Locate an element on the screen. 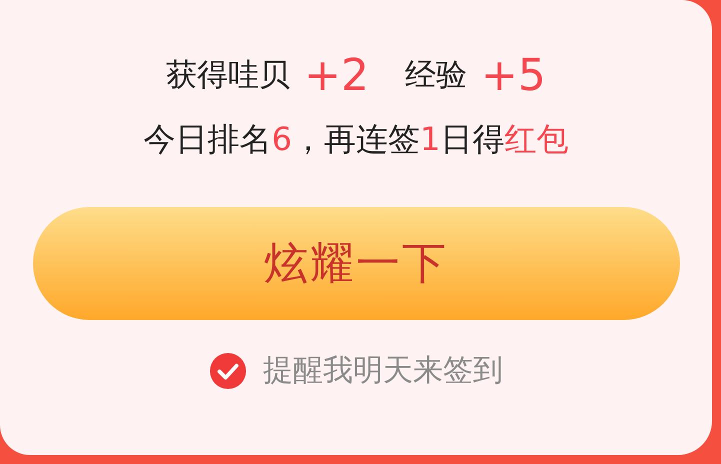 Image resolution: width=721 pixels, height=464 pixels. reward-label: 经验 is located at coordinates (436, 75).